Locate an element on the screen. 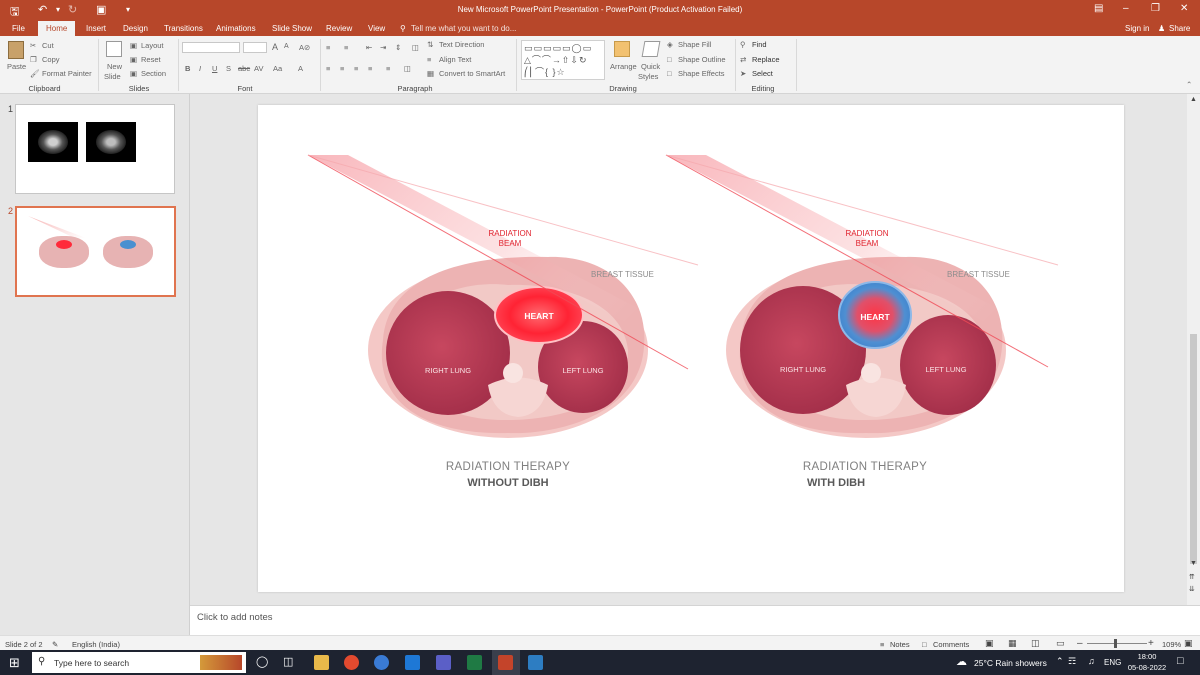 Image resolution: width=1200 pixels, height=675 pixels. align-center-icon: ≡ is located at coordinates (342, 68).